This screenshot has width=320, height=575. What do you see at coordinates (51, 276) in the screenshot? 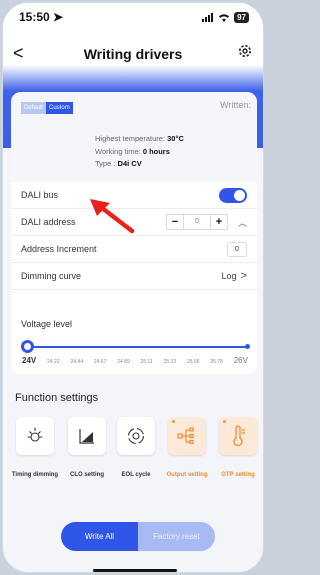
I see `dimming-curve-label: Dimming curve` at bounding box center [51, 276].